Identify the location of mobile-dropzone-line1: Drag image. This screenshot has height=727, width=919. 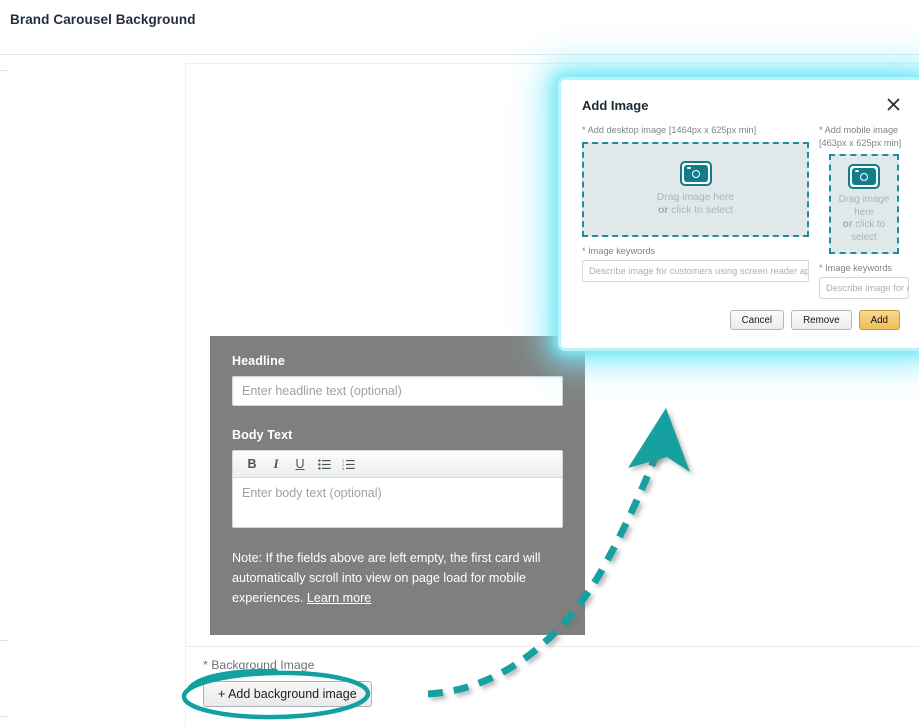
(864, 199).